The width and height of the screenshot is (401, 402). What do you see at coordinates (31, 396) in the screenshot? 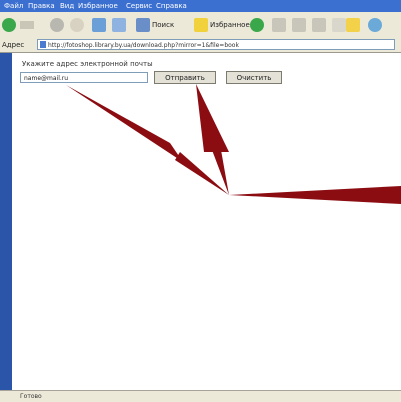
I see `status-text: Готово` at bounding box center [31, 396].